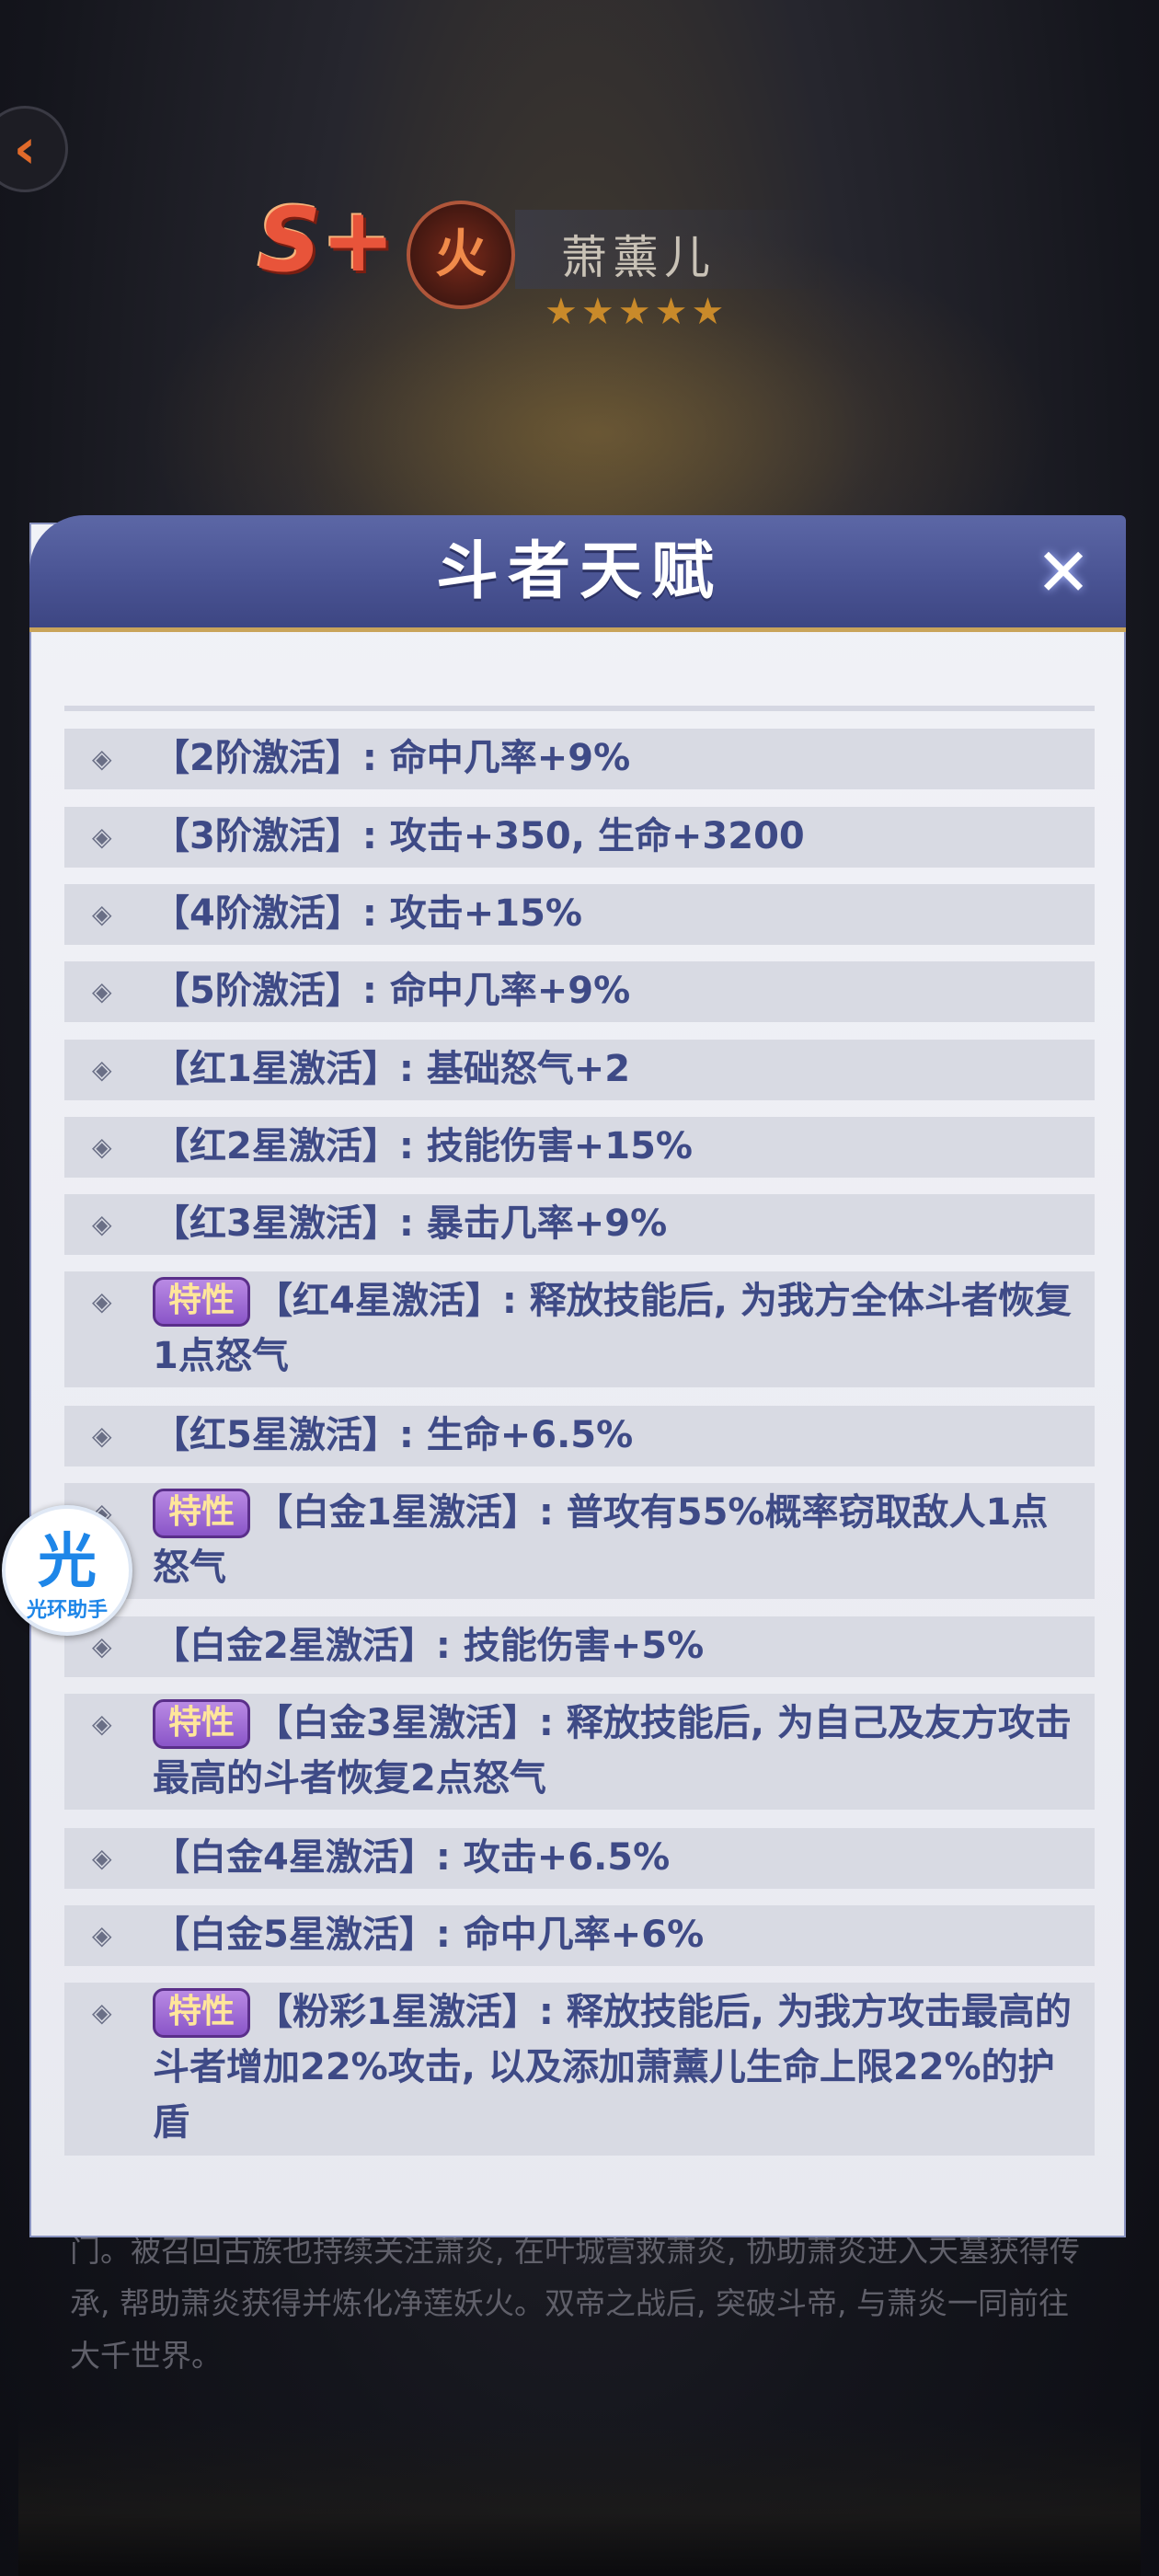  I want to click on talent-row: ◈ 【红3星激活】: 暴击几率+9%, so click(579, 1224).